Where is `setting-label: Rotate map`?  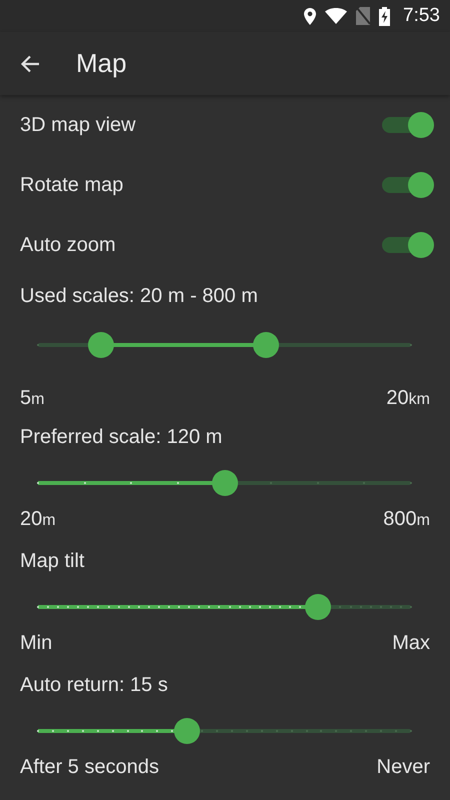
setting-label: Rotate map is located at coordinates (72, 185).